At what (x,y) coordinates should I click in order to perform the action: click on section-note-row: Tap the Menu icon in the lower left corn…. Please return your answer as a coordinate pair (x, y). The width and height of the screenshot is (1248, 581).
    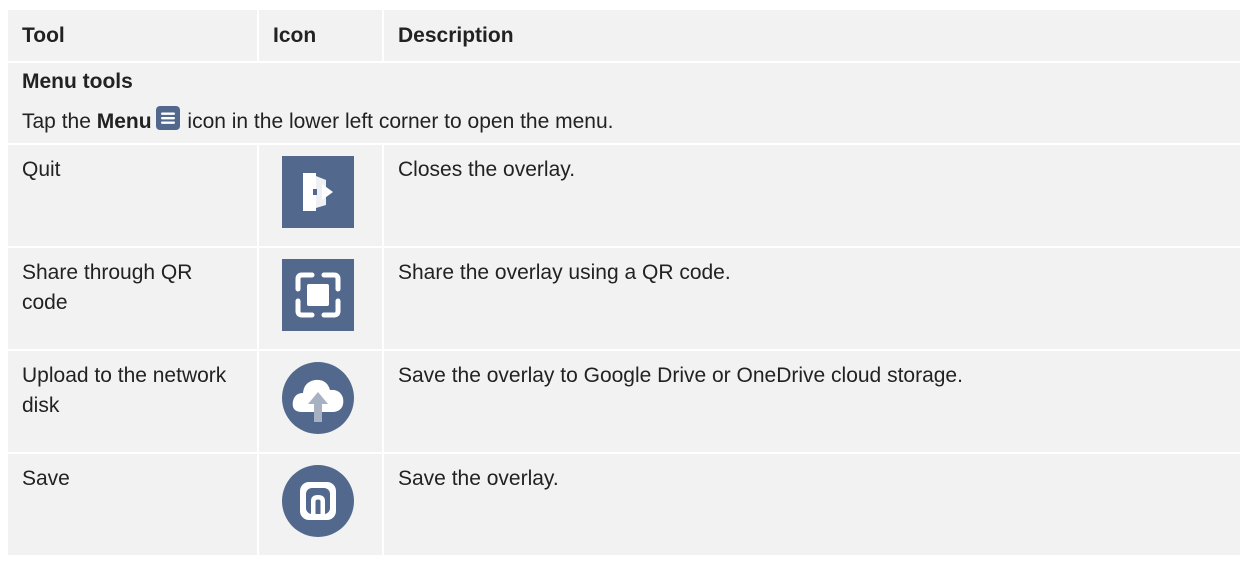
    Looking at the image, I should click on (624, 122).